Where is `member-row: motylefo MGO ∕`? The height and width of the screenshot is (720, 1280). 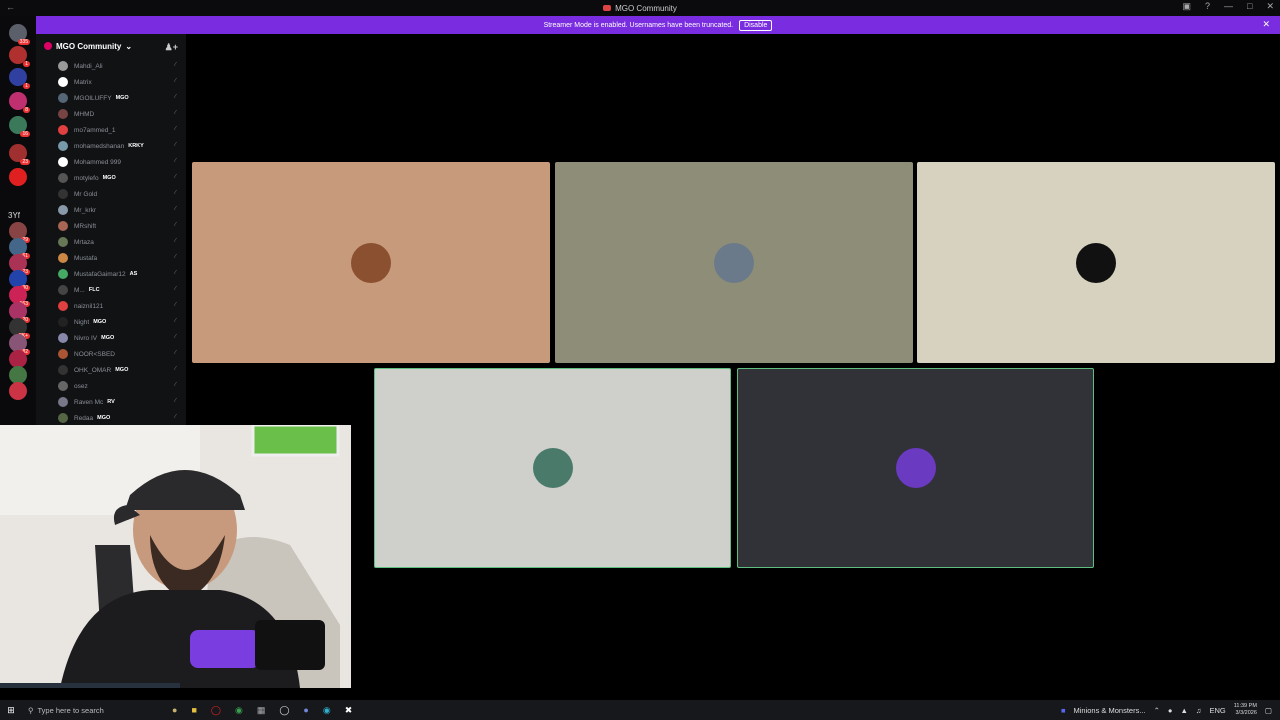
member-row: motylefo MGO ∕ is located at coordinates (111, 178).